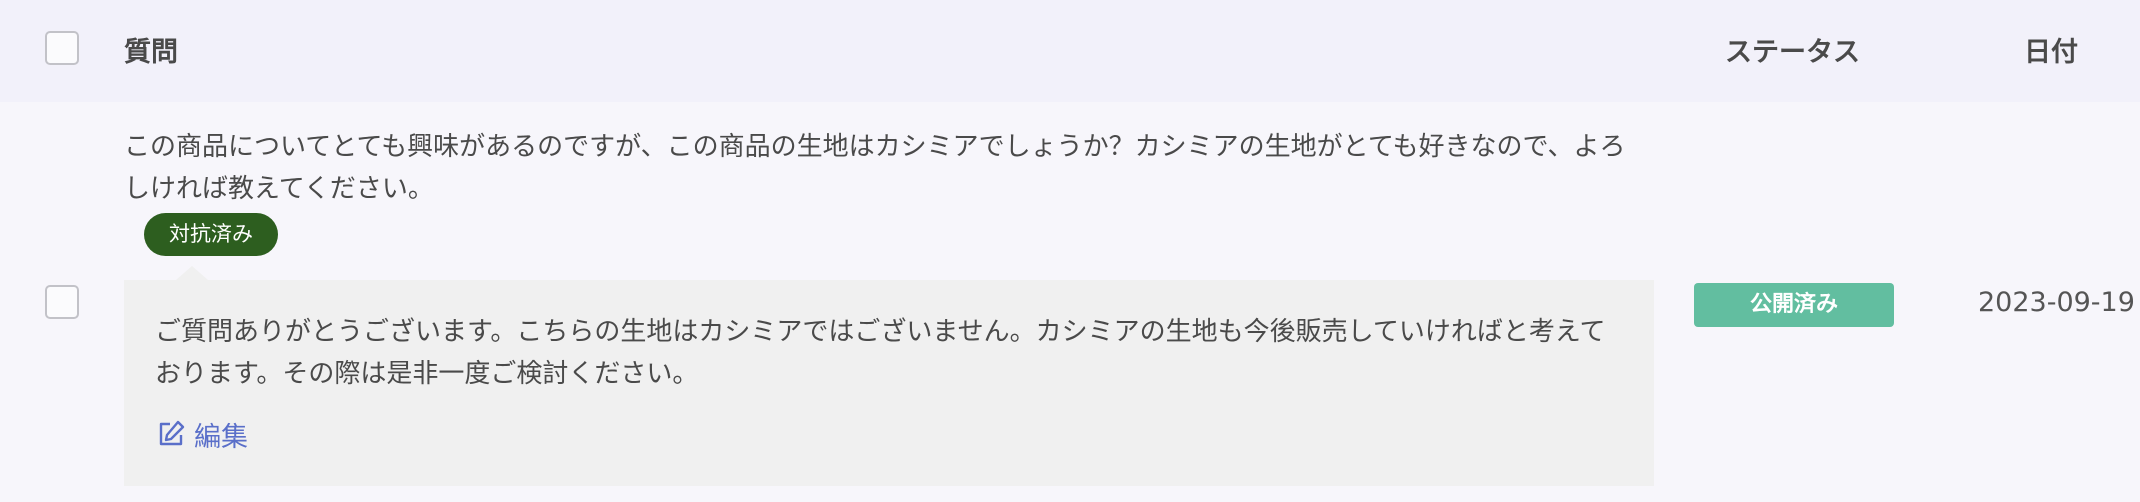 Image resolution: width=2140 pixels, height=502 pixels. I want to click on row-checkbox, so click(62, 302).